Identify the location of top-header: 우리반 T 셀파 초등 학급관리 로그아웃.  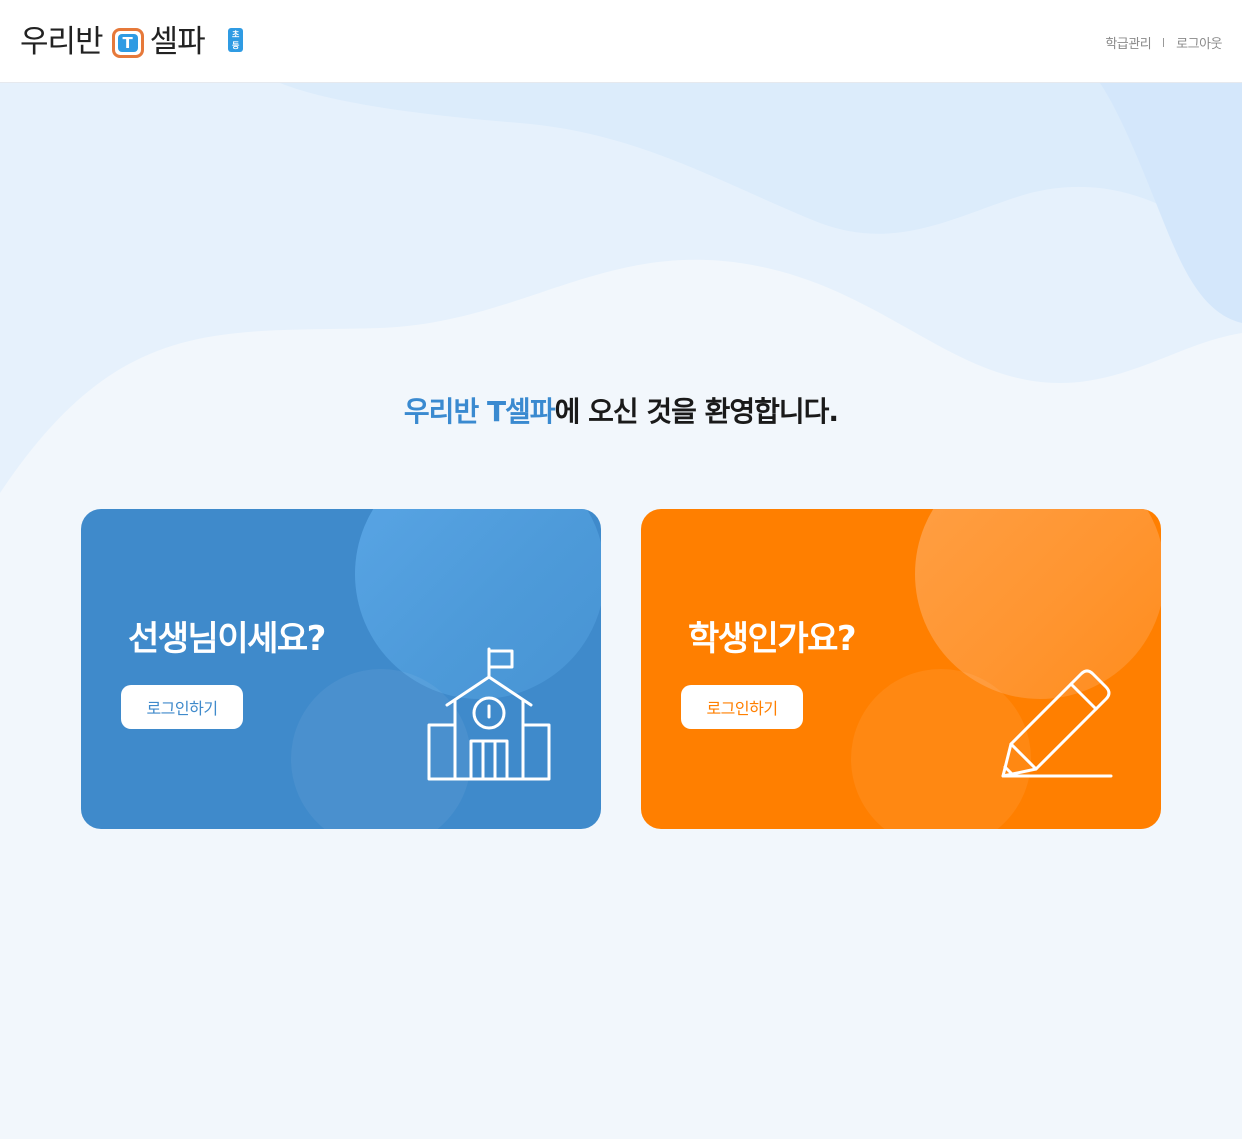
(621, 41).